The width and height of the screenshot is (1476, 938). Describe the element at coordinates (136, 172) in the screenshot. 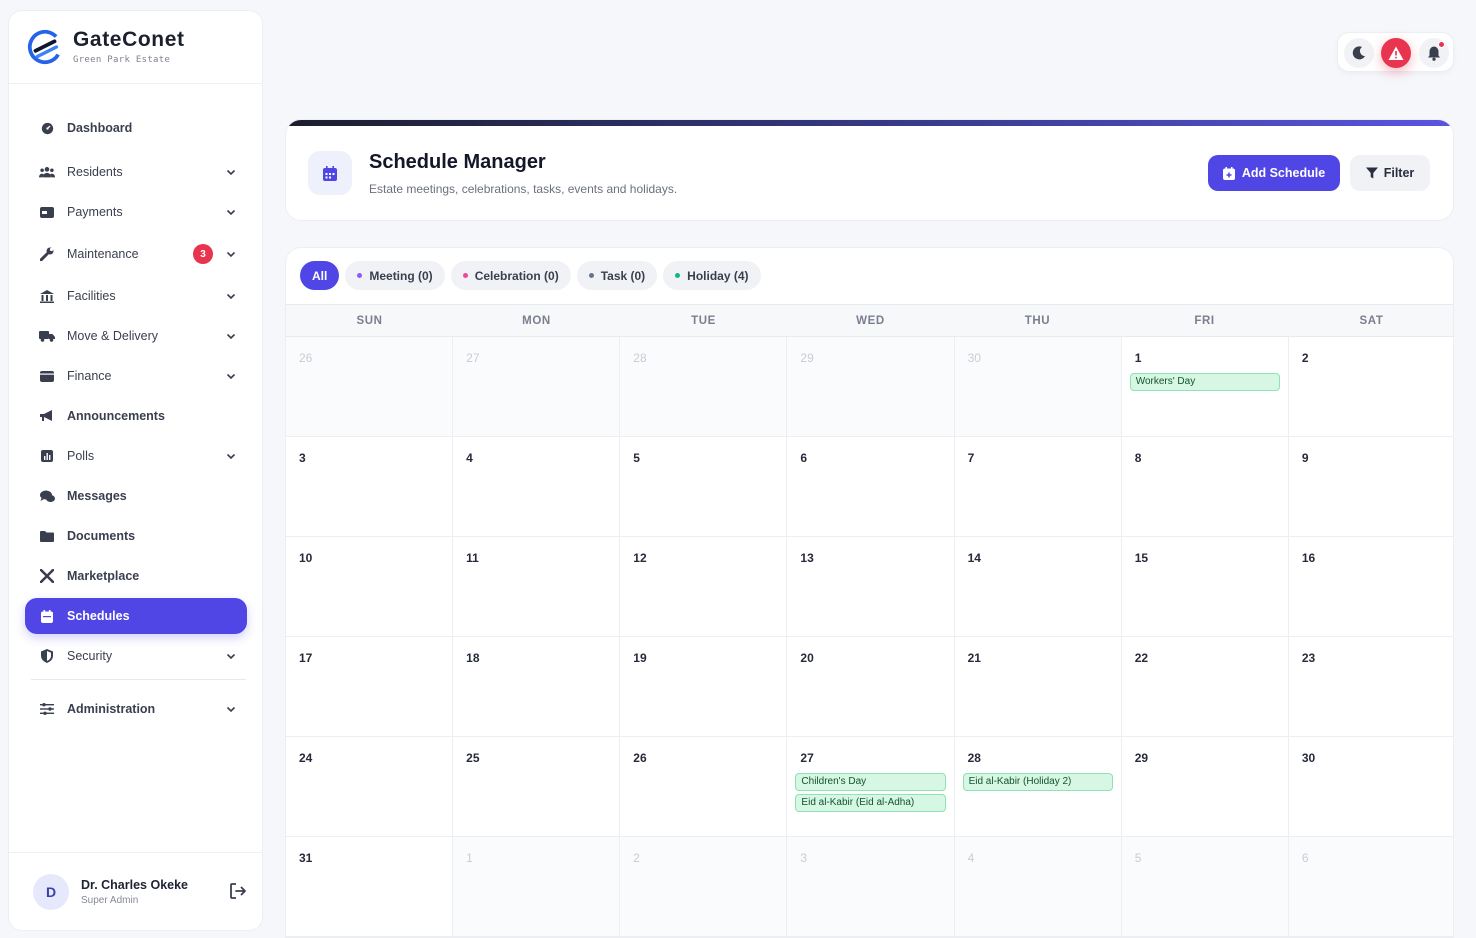

I see `sidebar-item-residents: Residents` at that location.